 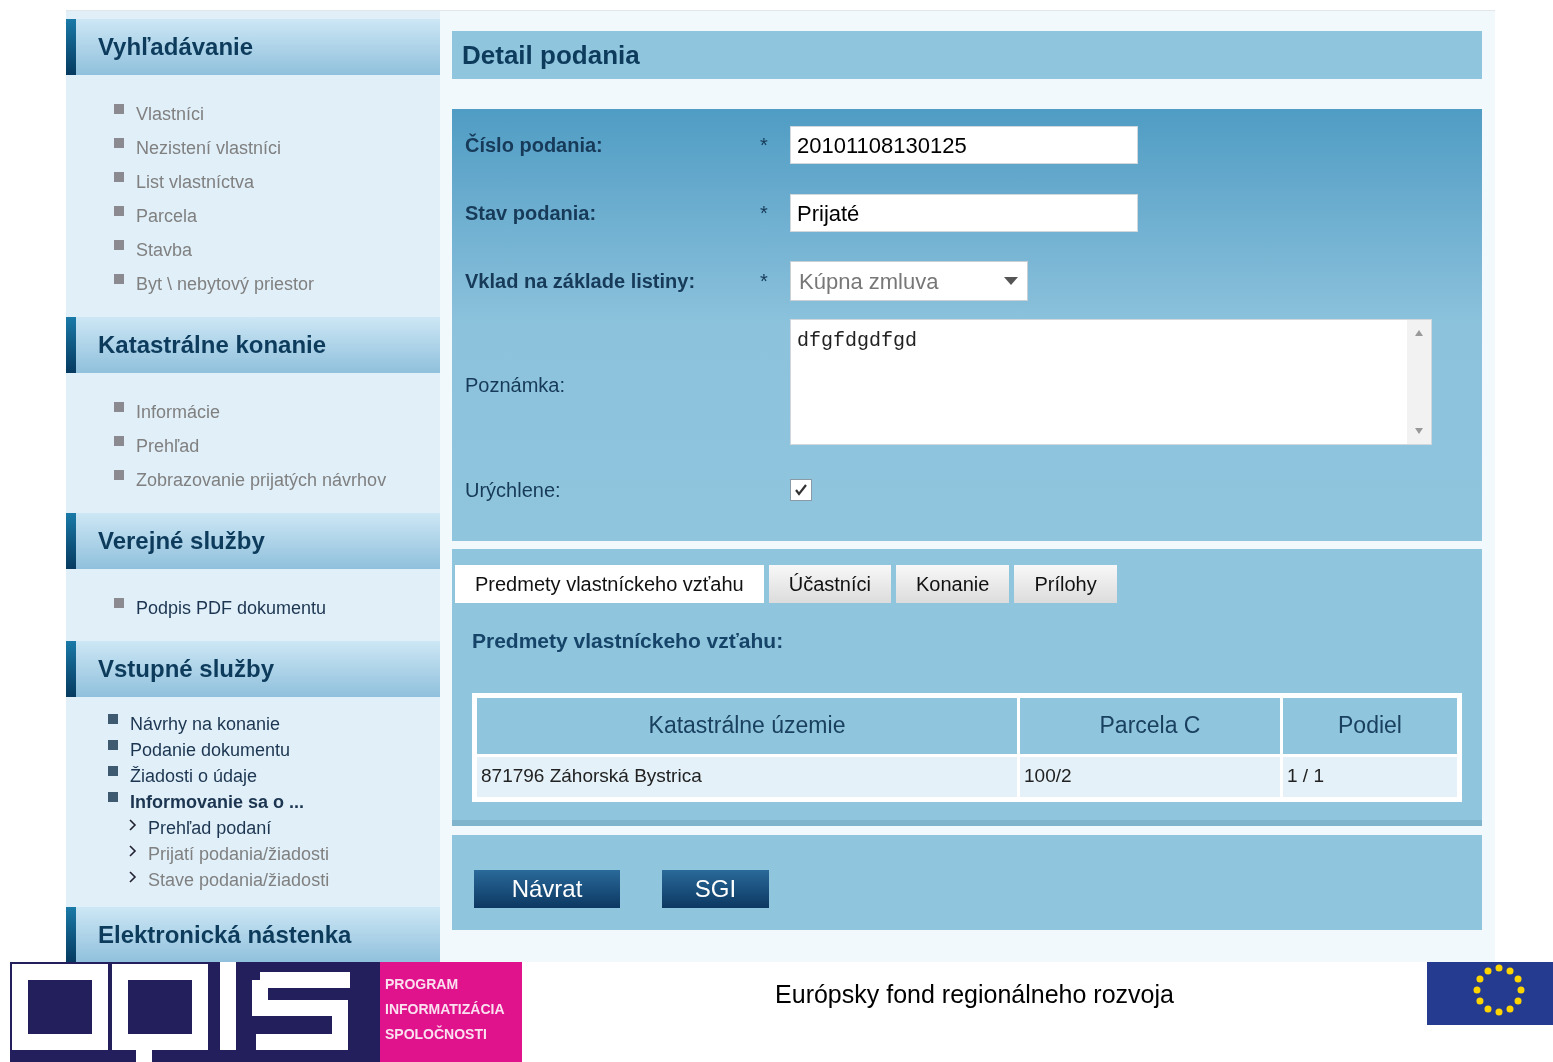 I want to click on tab: Účastníci, so click(x=829, y=584).